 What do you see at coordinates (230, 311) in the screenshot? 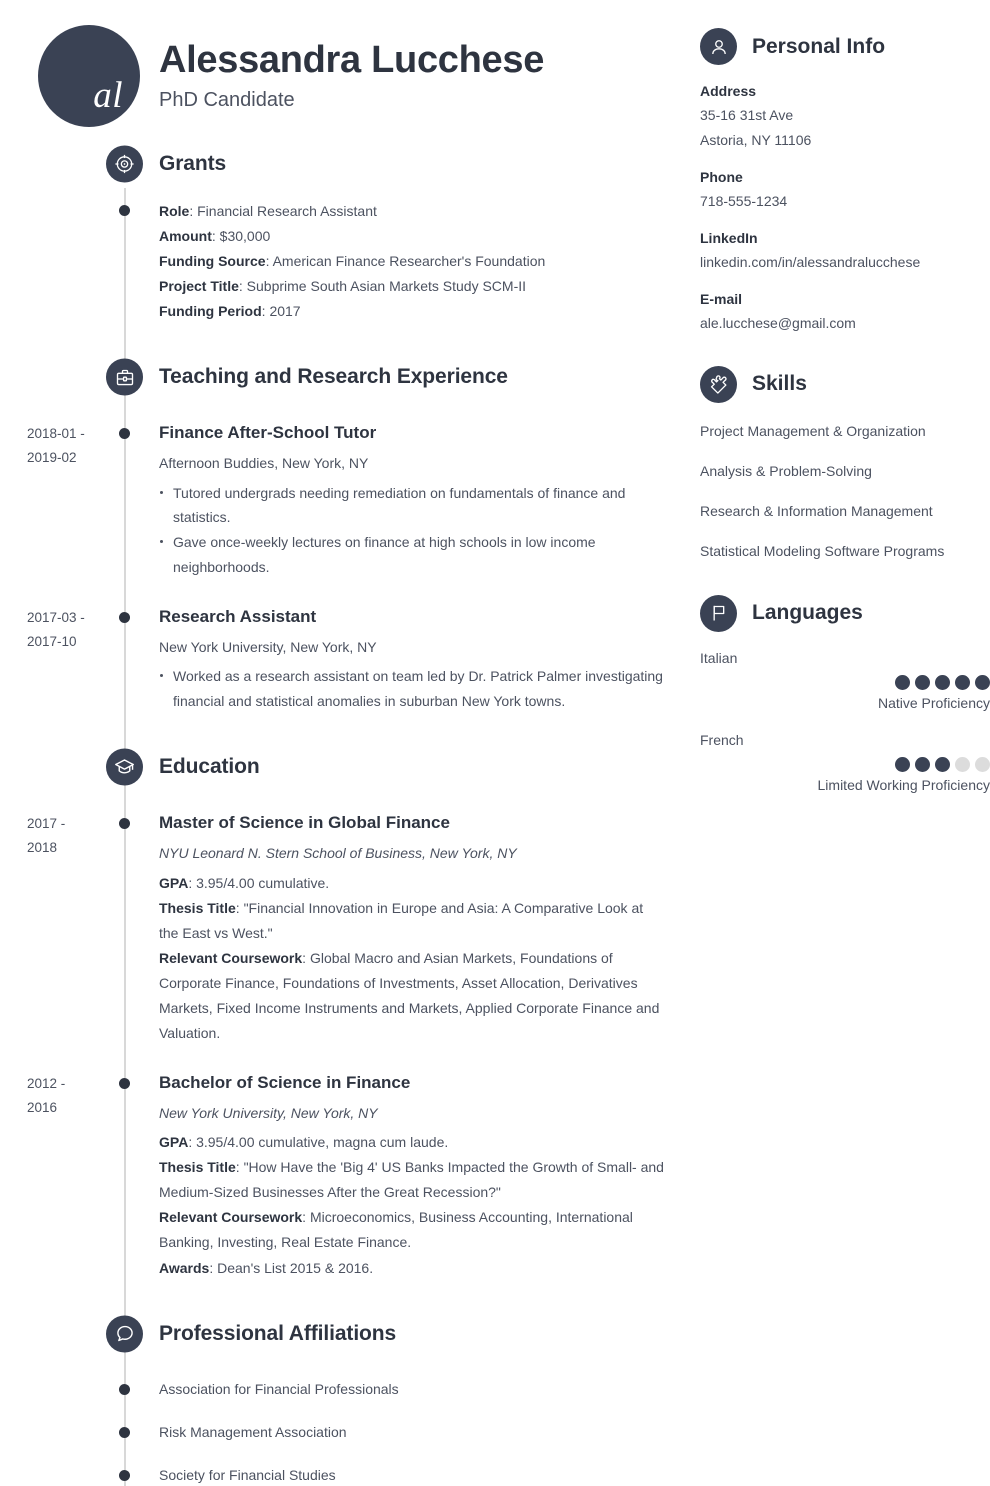
I see `grant-field: Funding Period: 2017` at bounding box center [230, 311].